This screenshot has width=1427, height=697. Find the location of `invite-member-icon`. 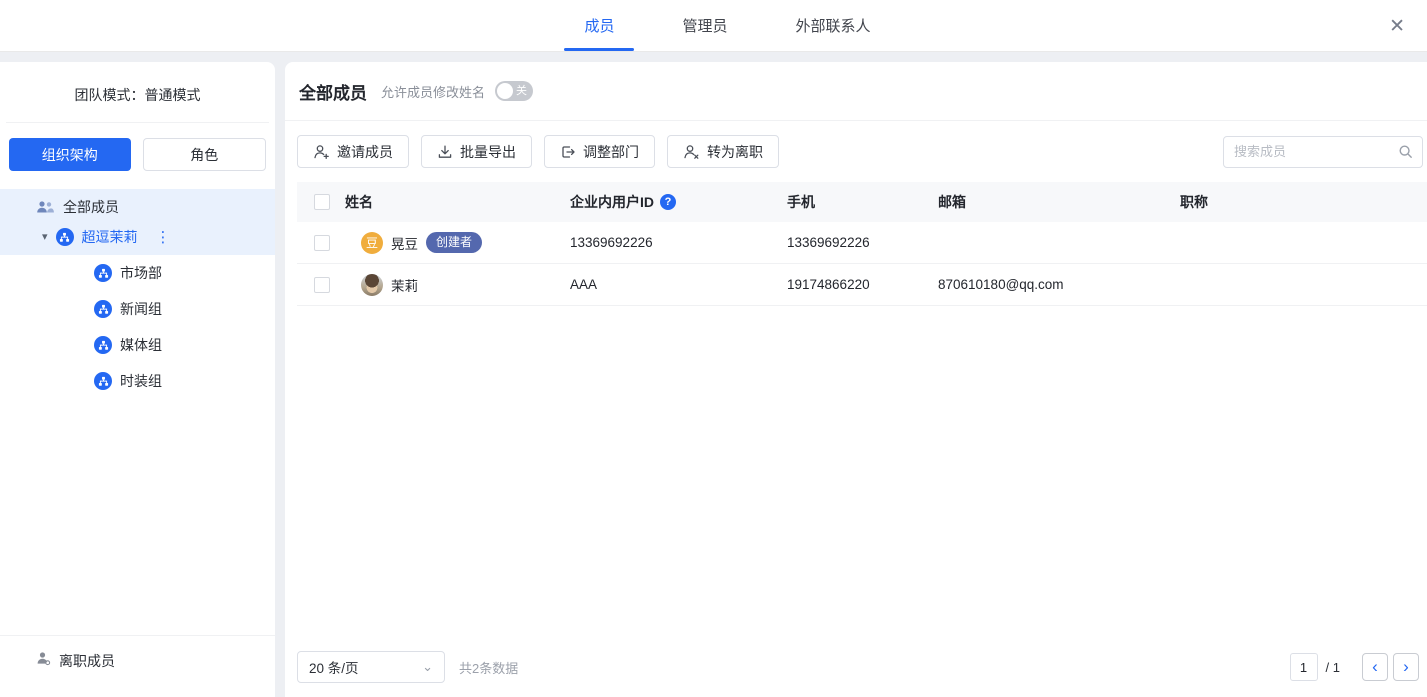

invite-member-icon is located at coordinates (321, 152).